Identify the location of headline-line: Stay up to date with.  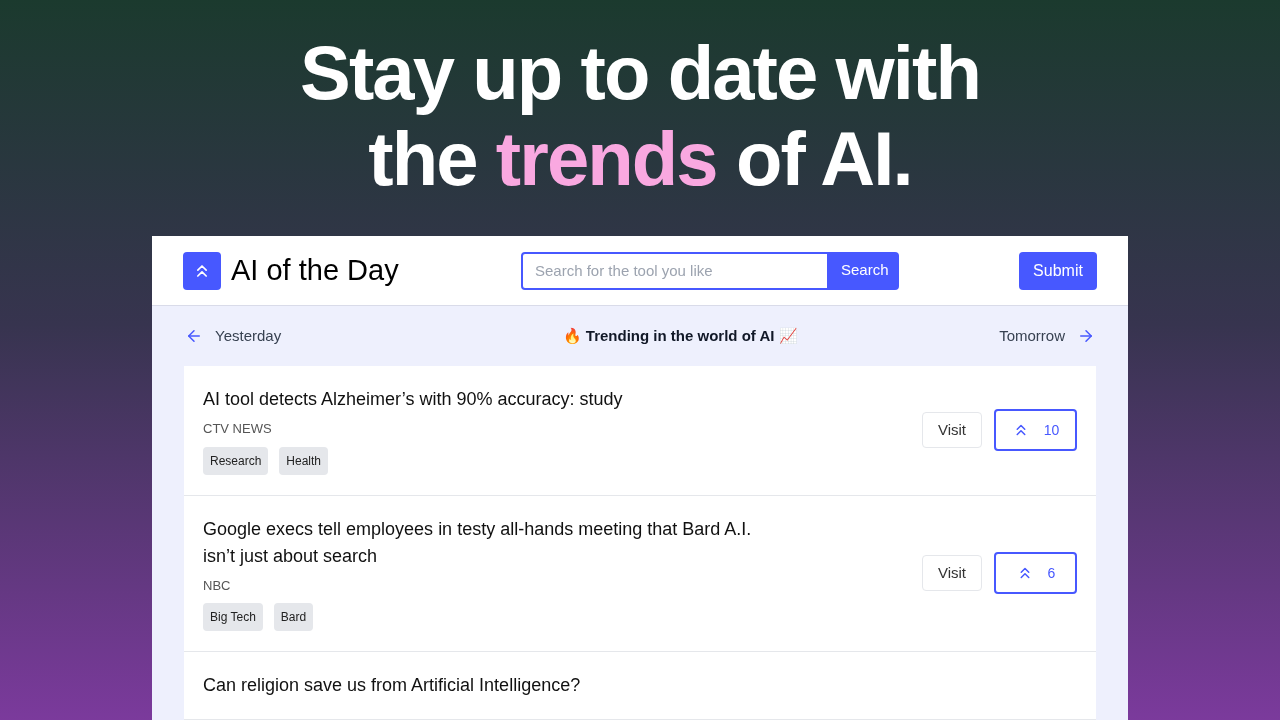
(640, 73).